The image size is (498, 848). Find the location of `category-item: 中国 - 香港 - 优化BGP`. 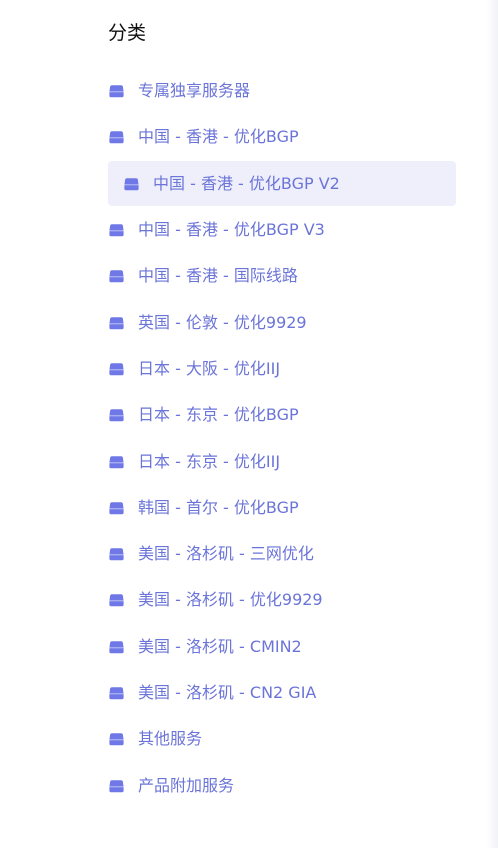

category-item: 中国 - 香港 - 优化BGP is located at coordinates (282, 137).